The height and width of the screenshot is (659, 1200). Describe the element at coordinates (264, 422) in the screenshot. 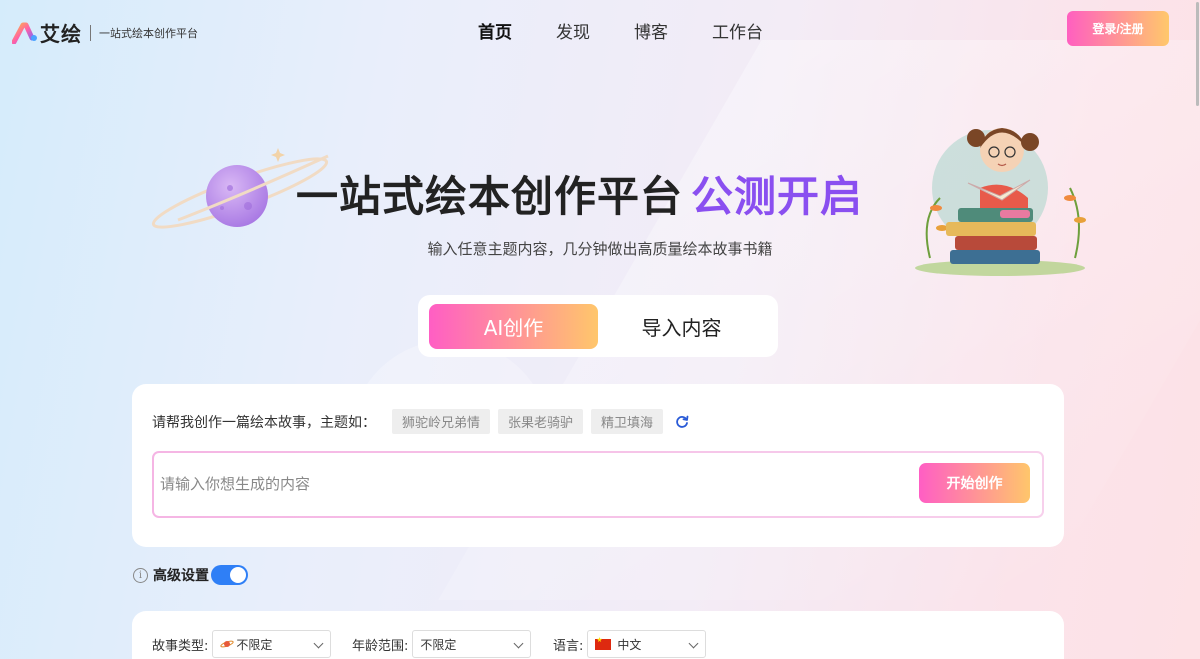

I see `prompt-label: 请帮我创作一篇绘本故事，主题如：` at that location.